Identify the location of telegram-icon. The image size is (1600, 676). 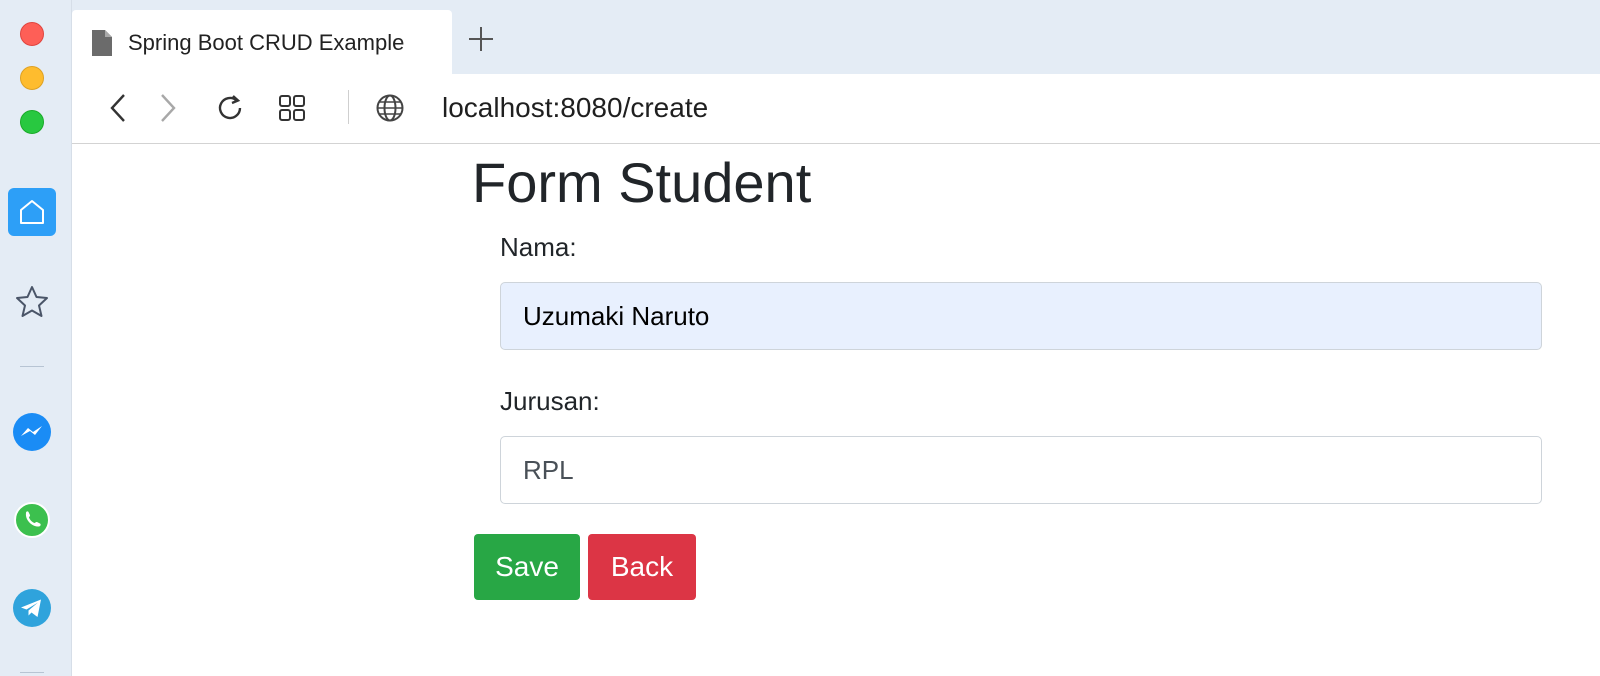
(32, 608).